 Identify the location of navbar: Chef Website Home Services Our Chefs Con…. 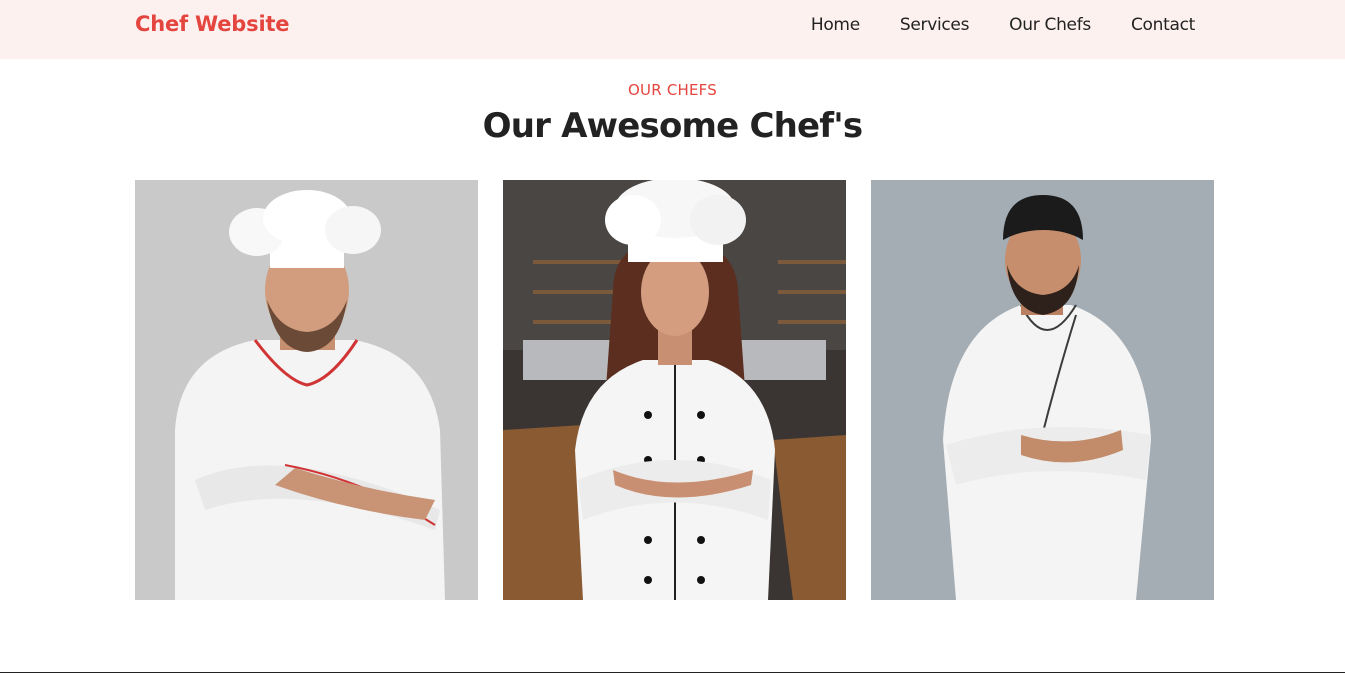
(672, 29).